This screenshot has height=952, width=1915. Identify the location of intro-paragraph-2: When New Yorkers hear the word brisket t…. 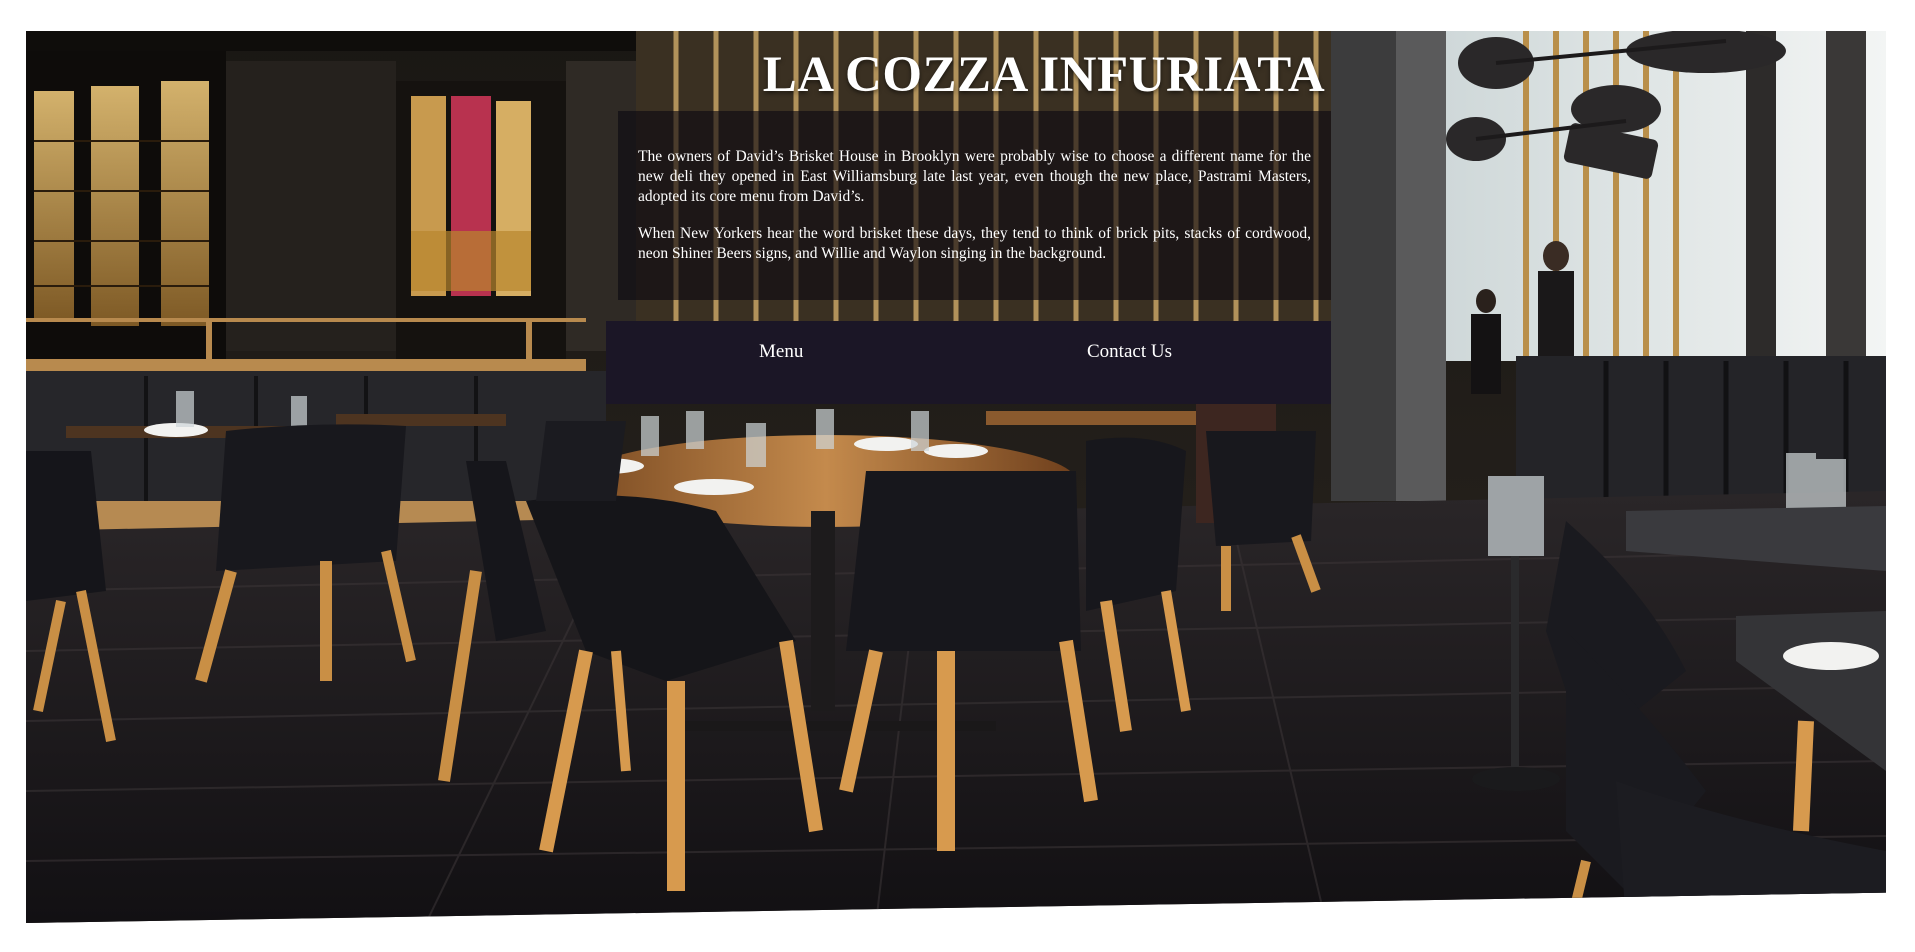
(974, 243).